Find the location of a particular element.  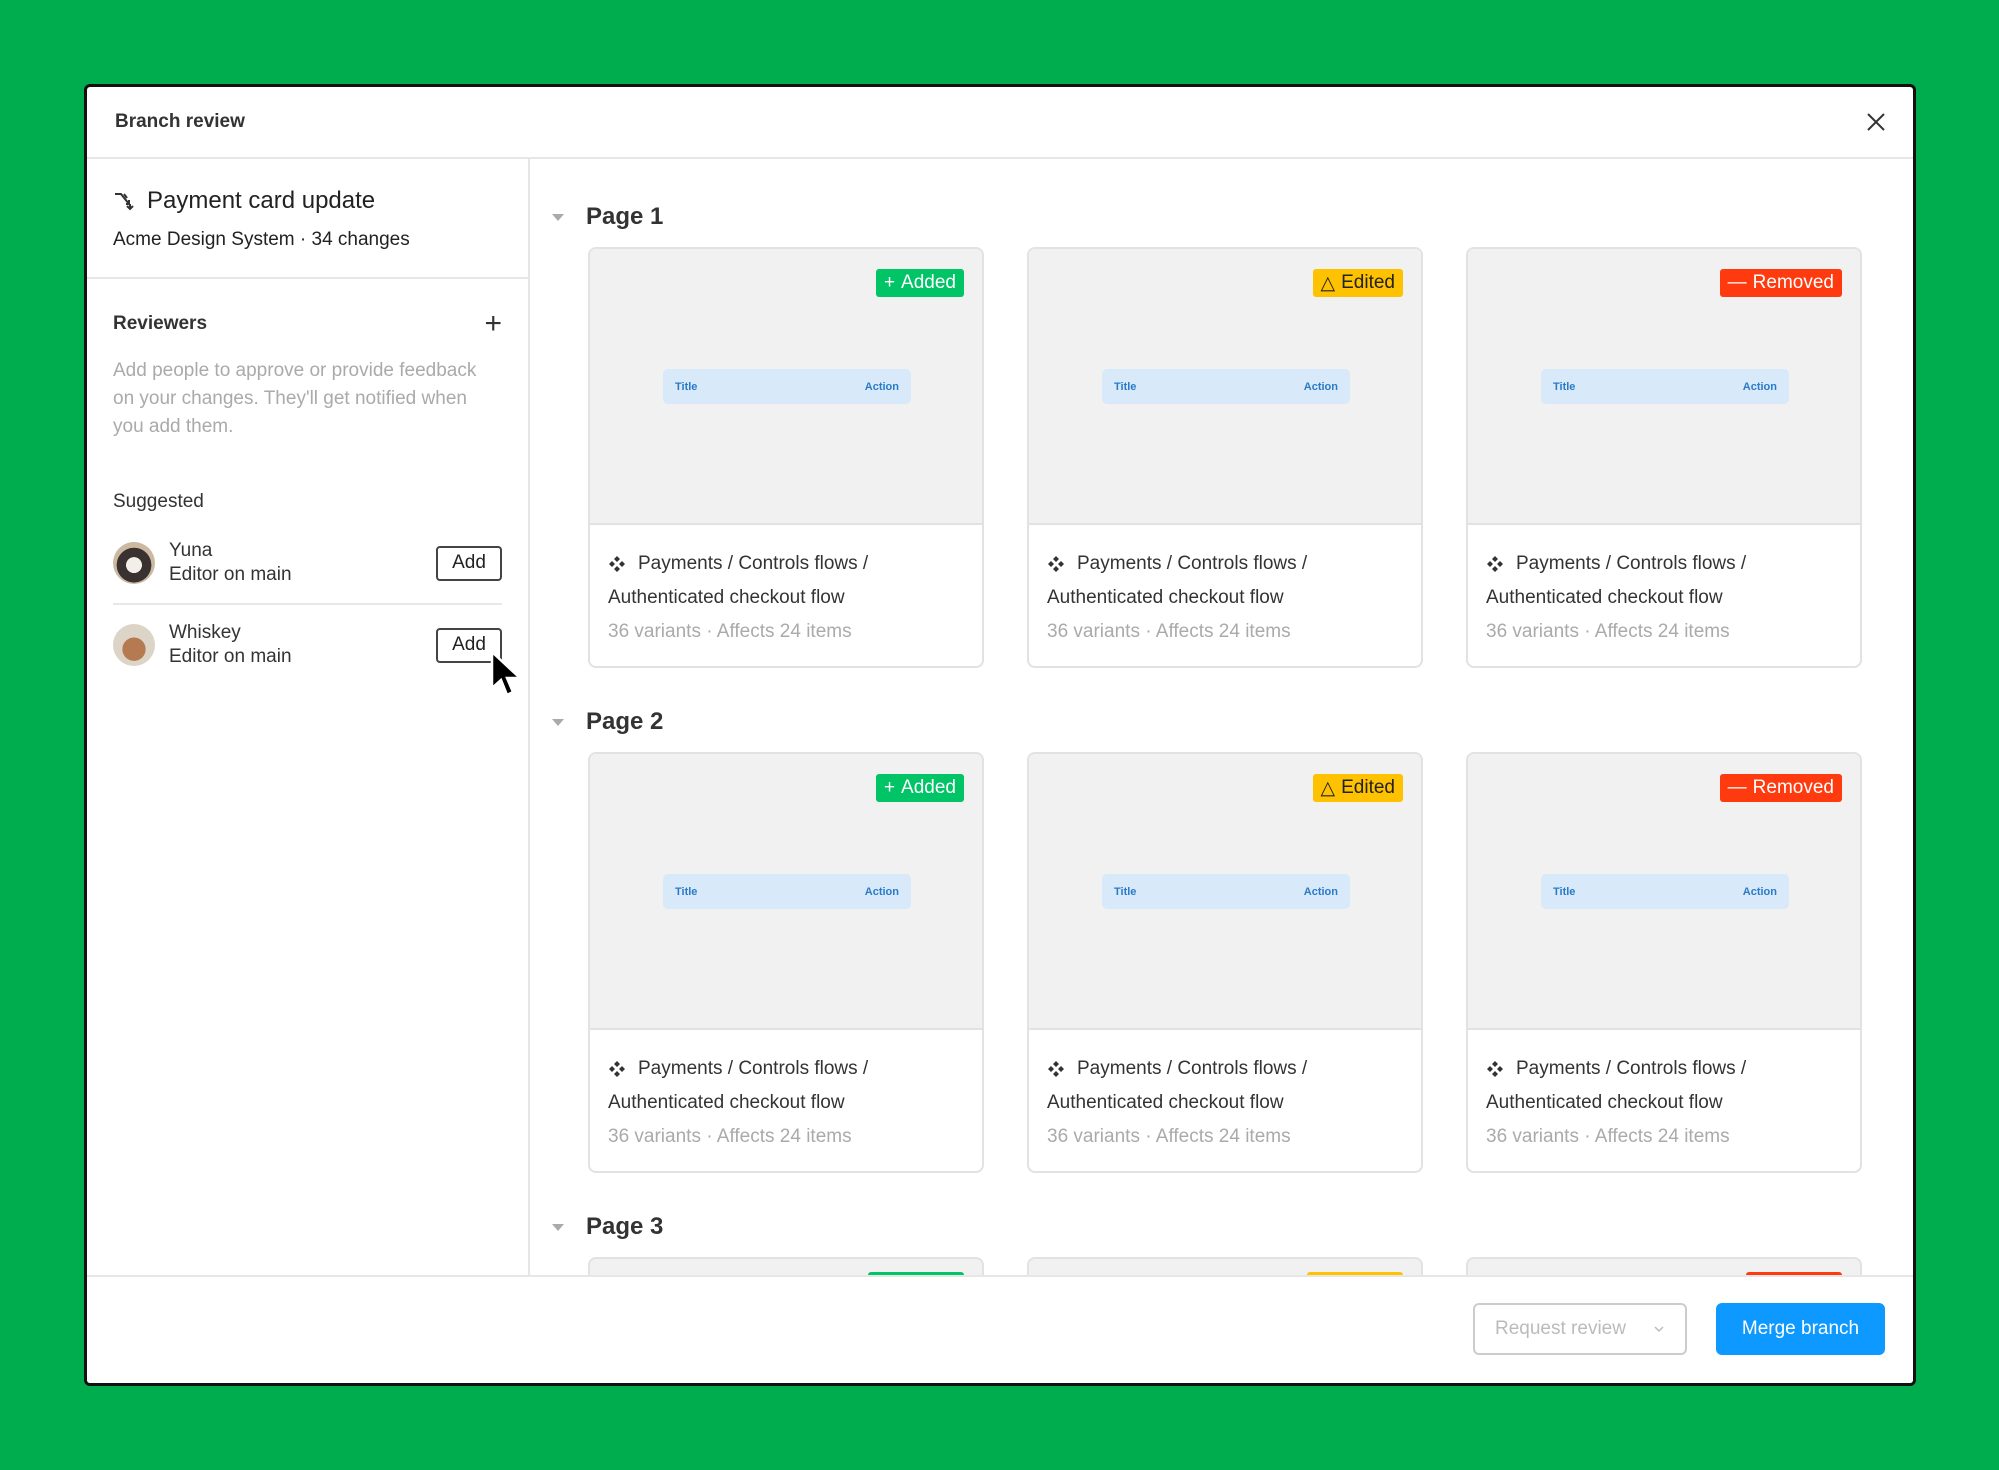

badge-label: Removed is located at coordinates (1793, 282).